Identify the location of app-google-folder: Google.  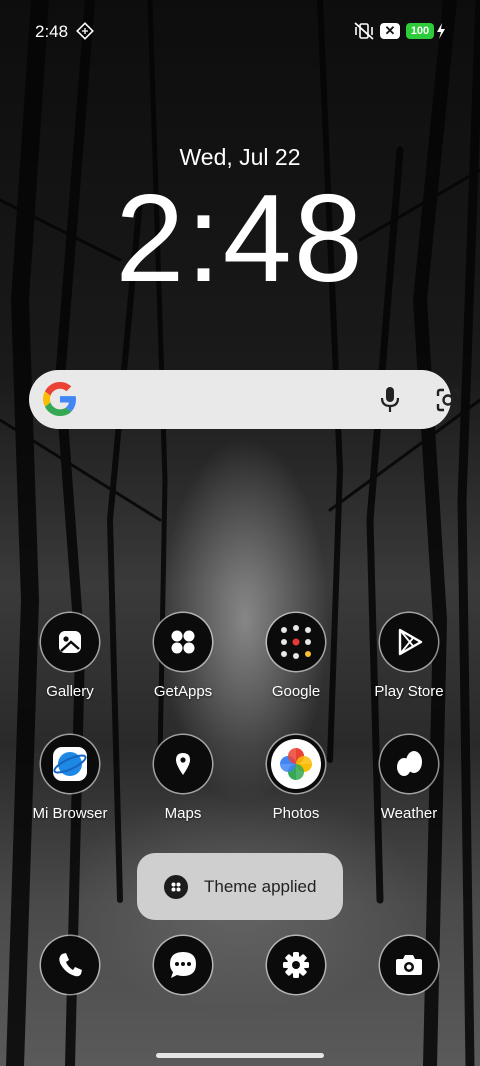
(296, 656).